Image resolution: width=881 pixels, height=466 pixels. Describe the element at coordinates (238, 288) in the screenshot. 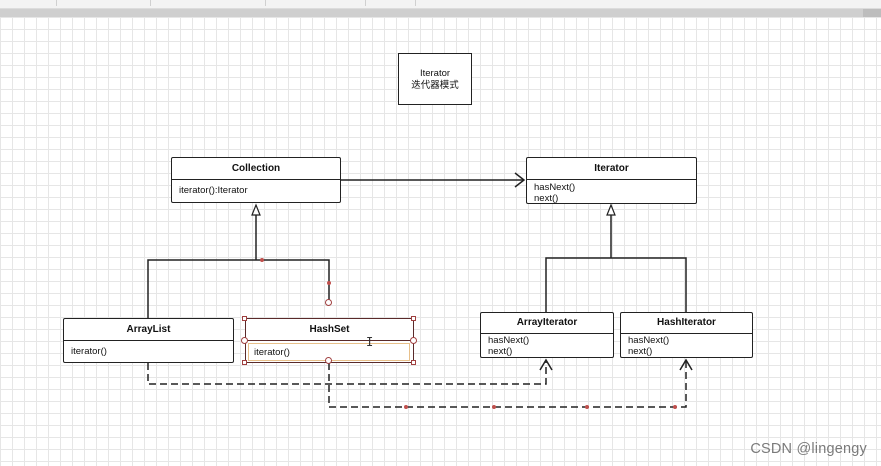

I see `inheritance-bar-collection` at that location.